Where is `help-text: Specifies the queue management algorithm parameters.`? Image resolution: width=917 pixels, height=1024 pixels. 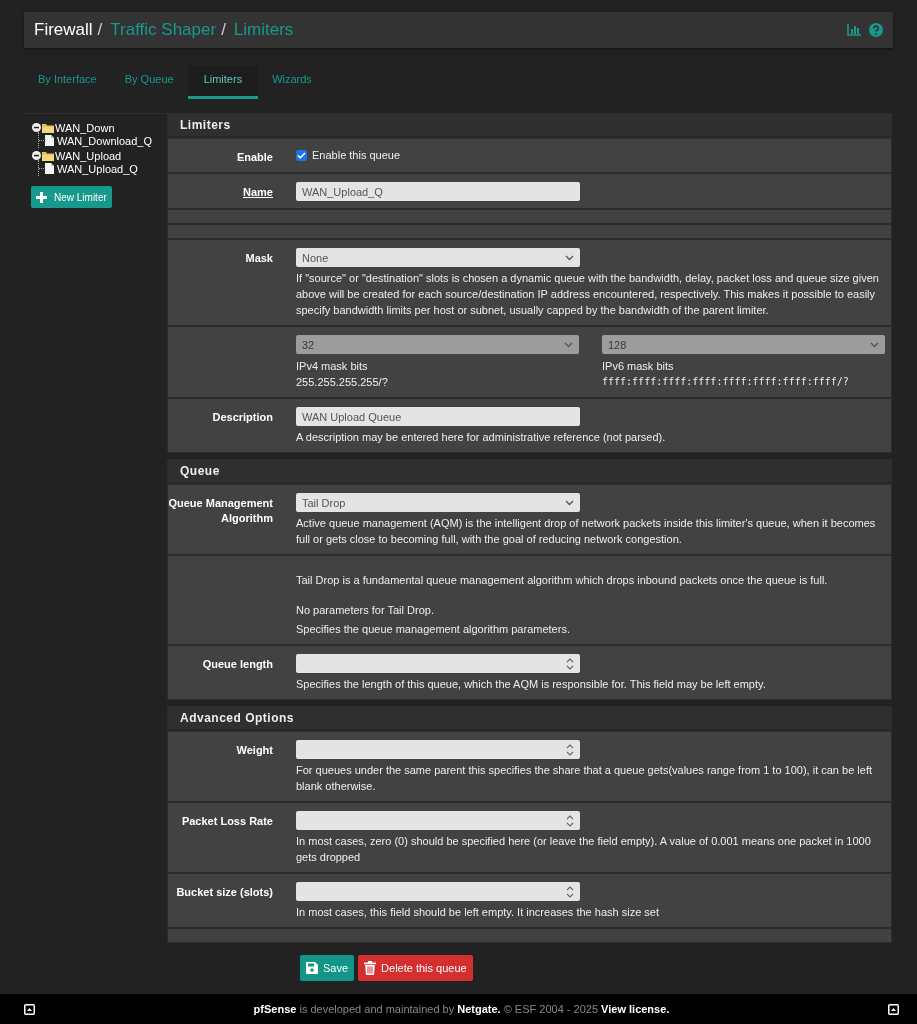 help-text: Specifies the queue management algorithm parameters. is located at coordinates (433, 629).